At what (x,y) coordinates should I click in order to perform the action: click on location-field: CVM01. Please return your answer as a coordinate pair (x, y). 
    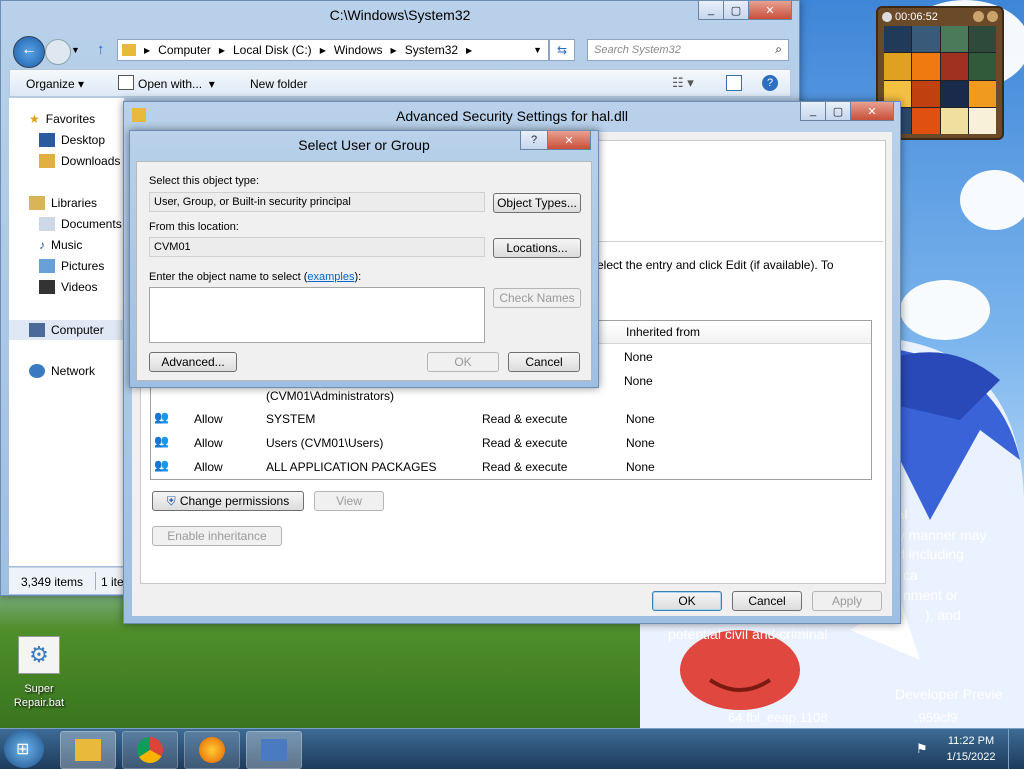
    Looking at the image, I should click on (317, 247).